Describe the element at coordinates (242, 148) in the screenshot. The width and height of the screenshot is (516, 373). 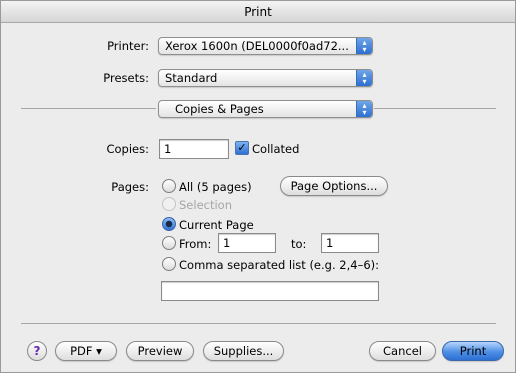
I see `collated-checkbox: ✓` at that location.